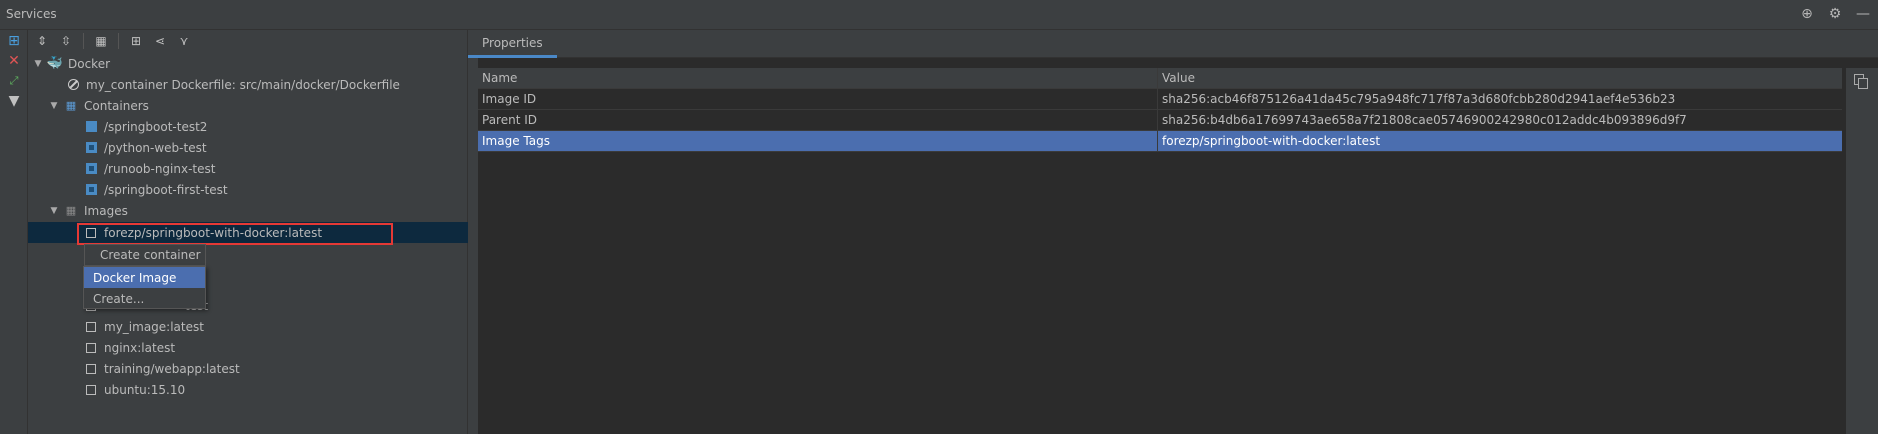 The image size is (1878, 434). Describe the element at coordinates (276, 389) in the screenshot. I see `tree-node-image: ubuntu:15.10` at that location.